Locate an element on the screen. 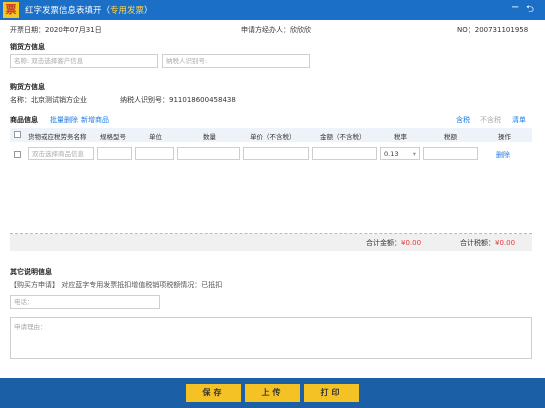  col-amount: 金额（不含税） is located at coordinates (343, 137).